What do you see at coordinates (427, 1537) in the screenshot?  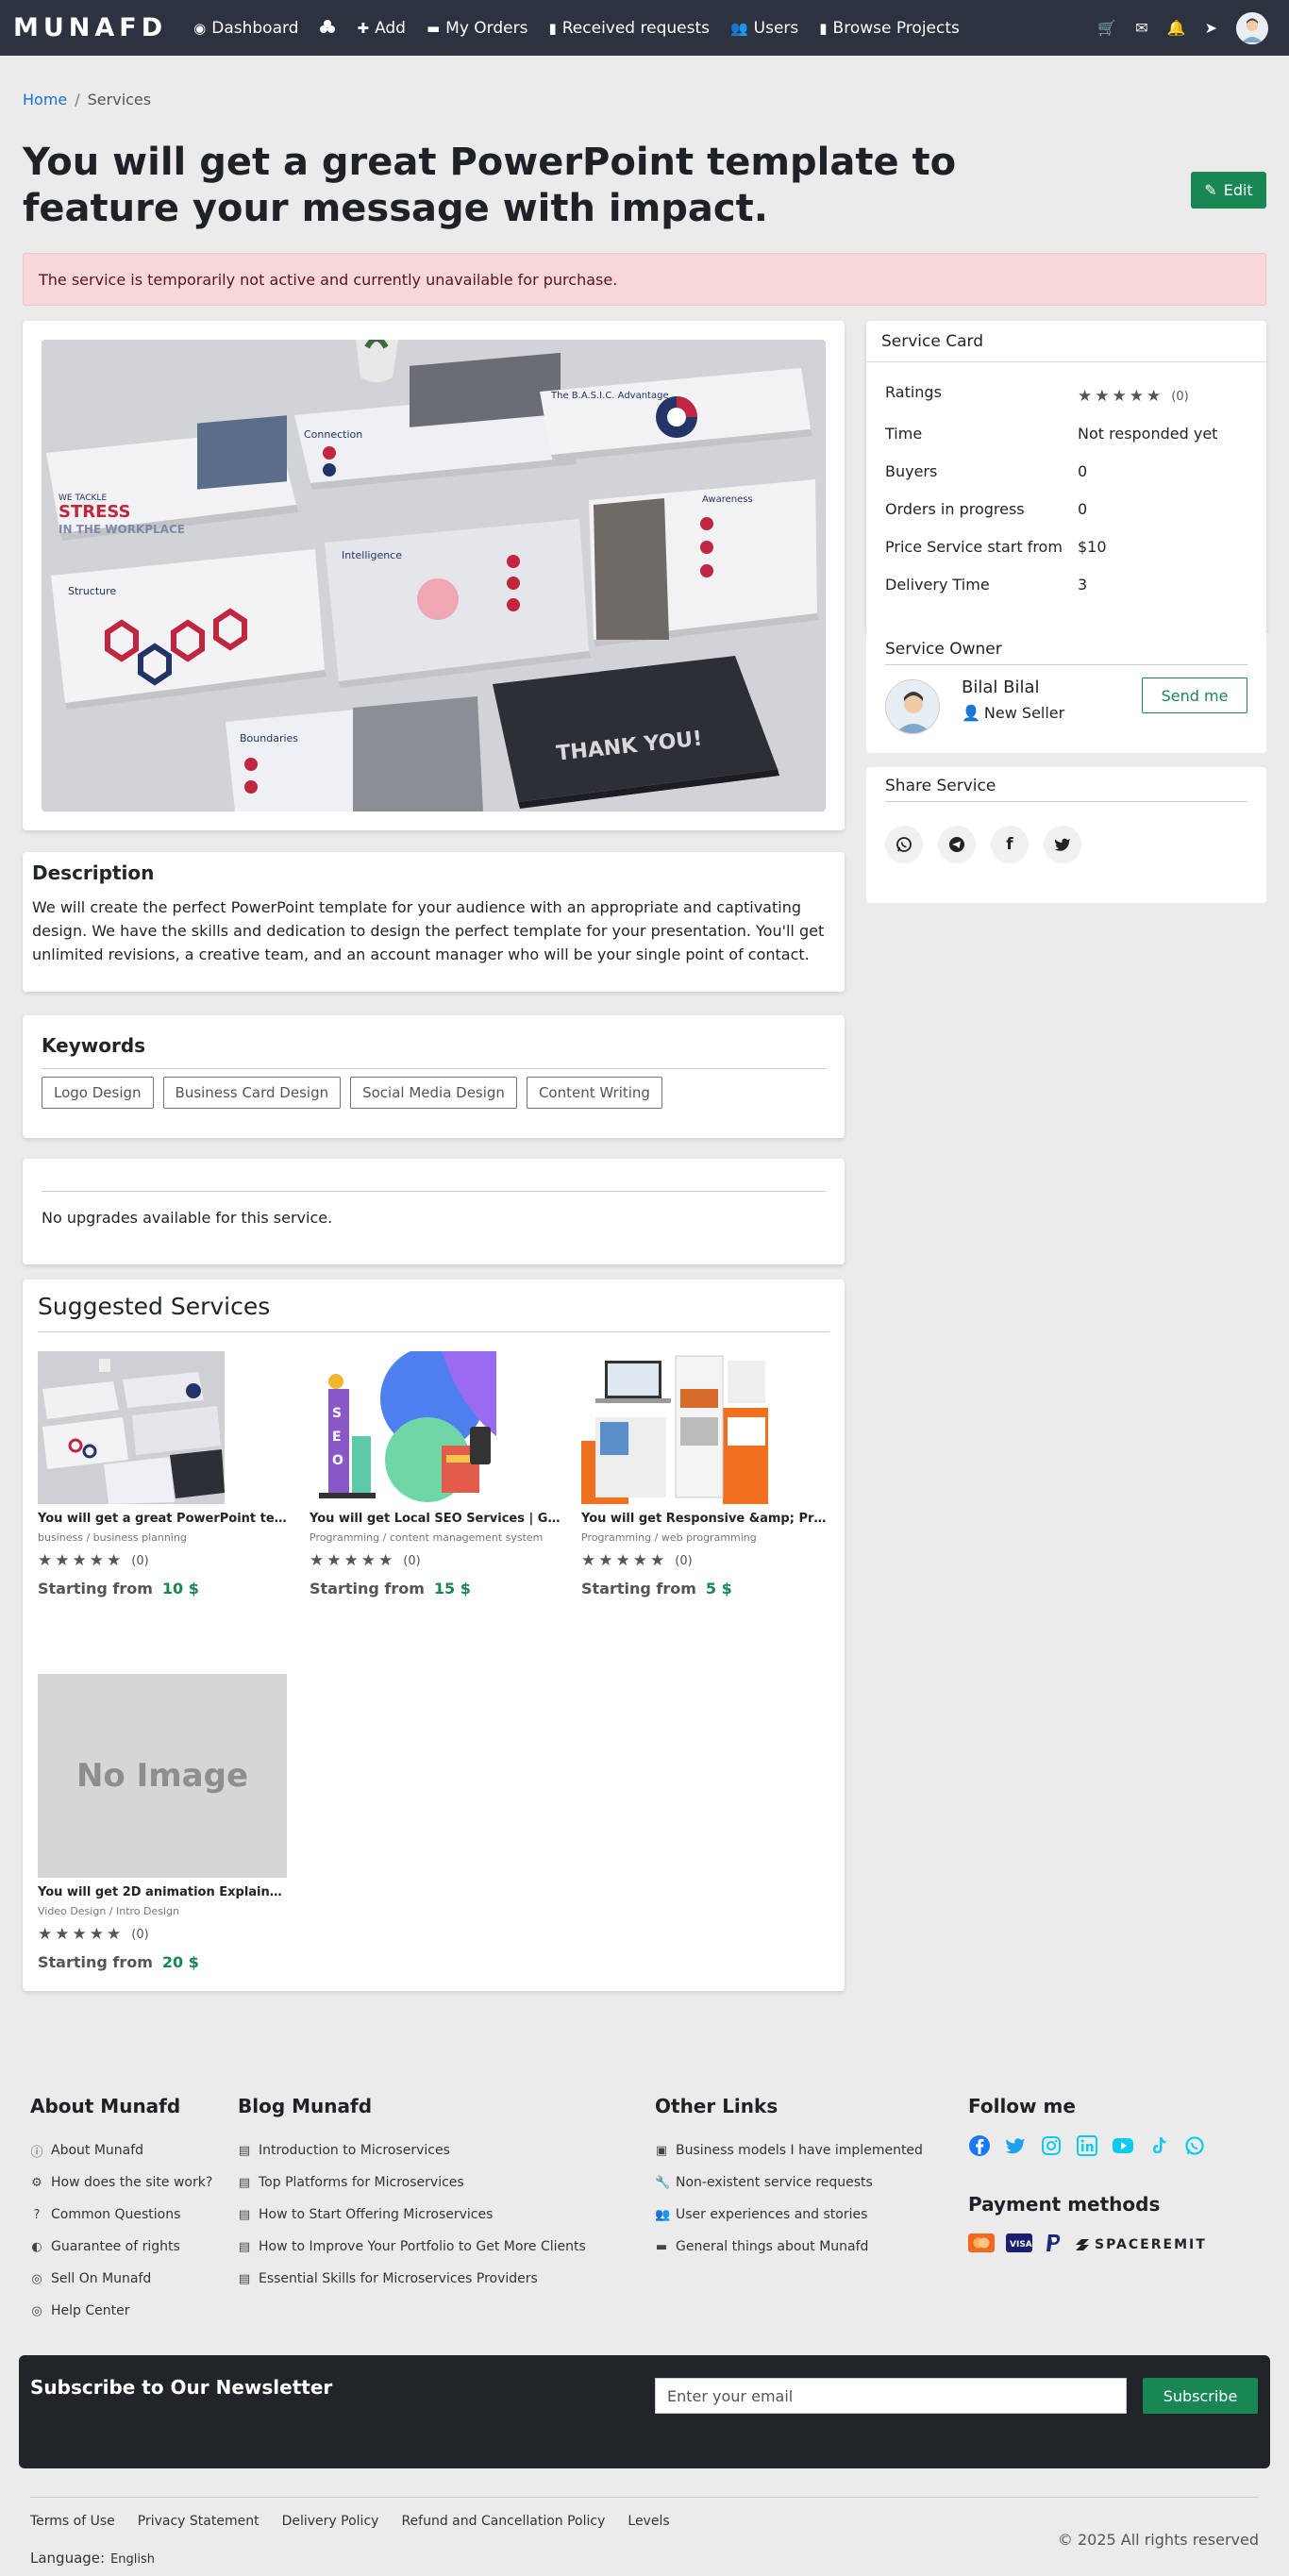 I see `service-category: Programming / content management system` at bounding box center [427, 1537].